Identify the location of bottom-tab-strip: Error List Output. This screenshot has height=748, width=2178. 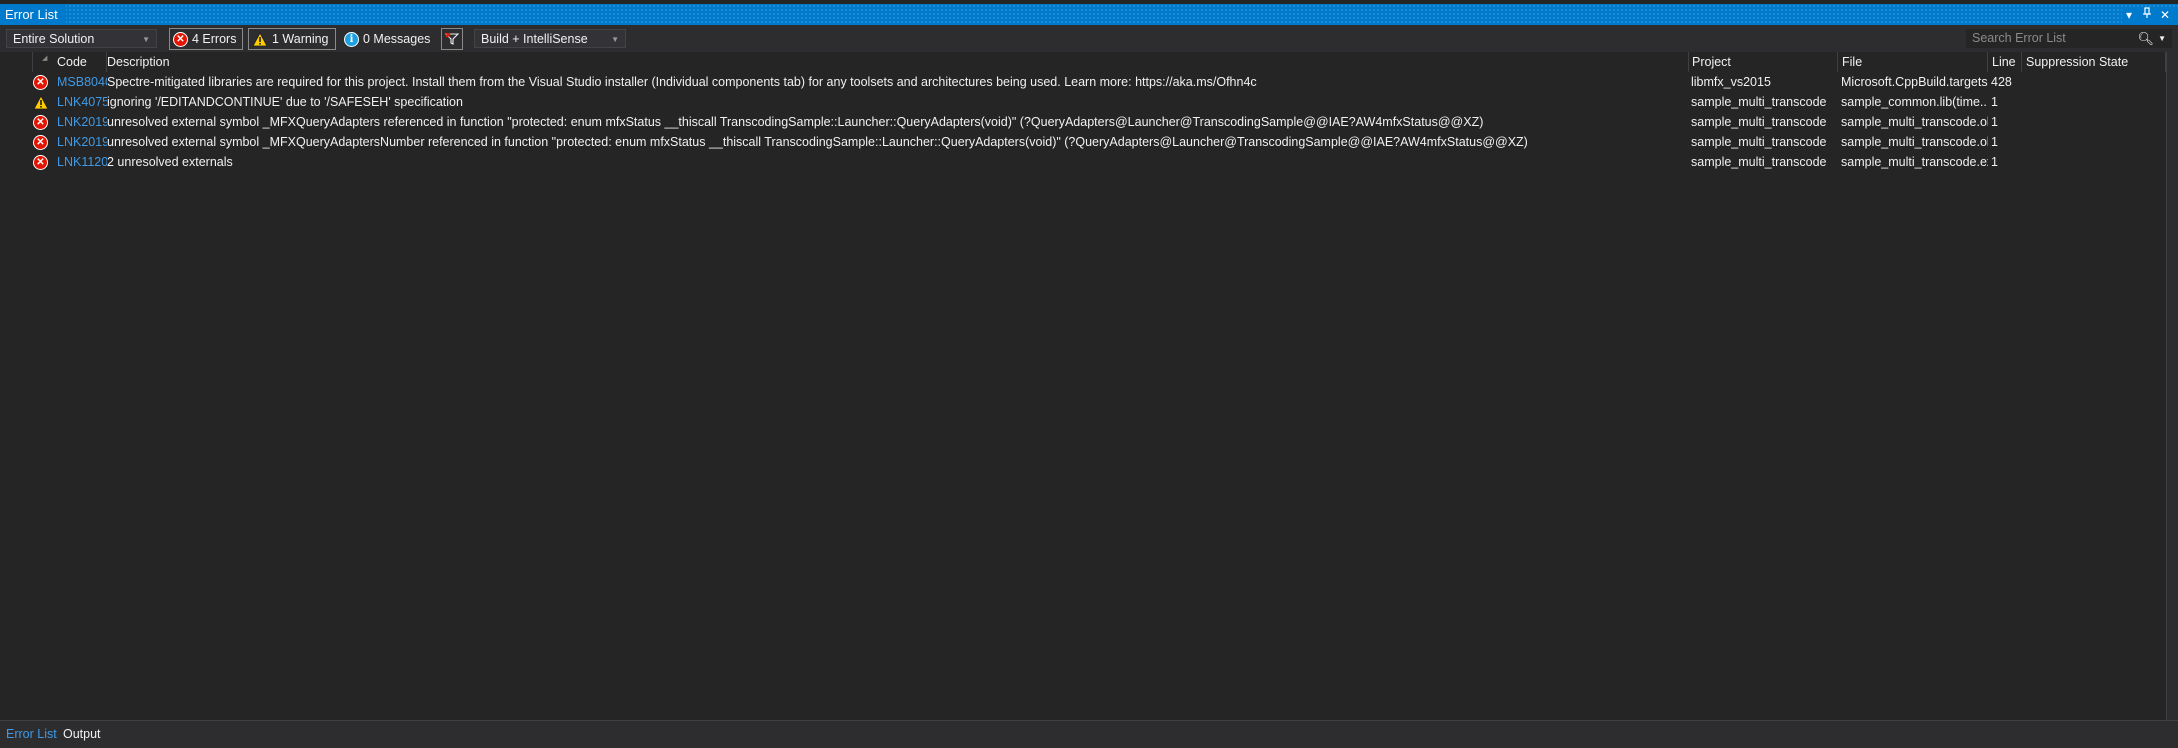
(1089, 734).